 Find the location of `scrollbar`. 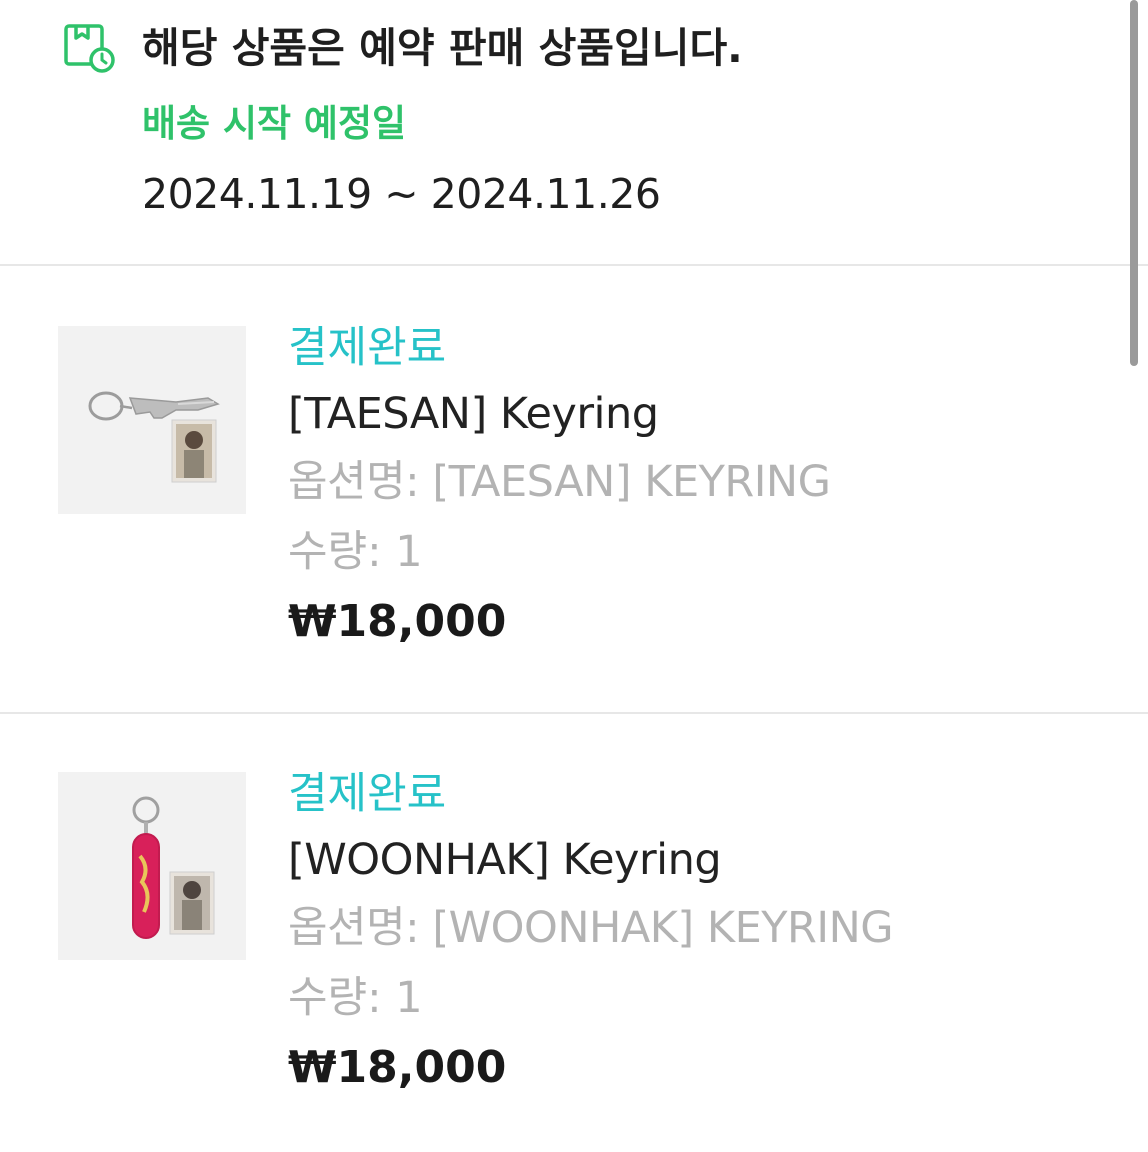

scrollbar is located at coordinates (1134, 183).